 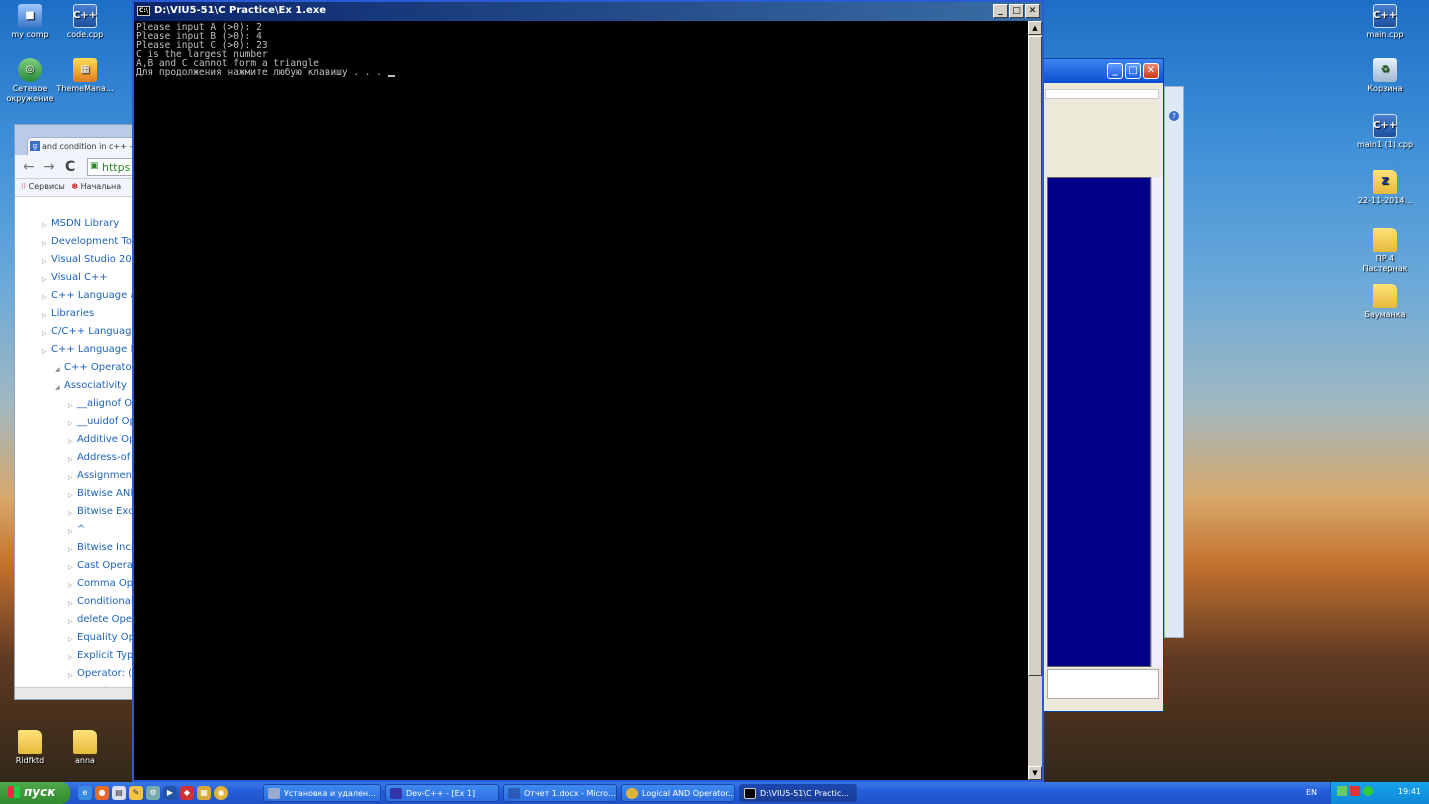 What do you see at coordinates (75, 403) in the screenshot?
I see `toc-item: ▷ __alignof Op` at bounding box center [75, 403].